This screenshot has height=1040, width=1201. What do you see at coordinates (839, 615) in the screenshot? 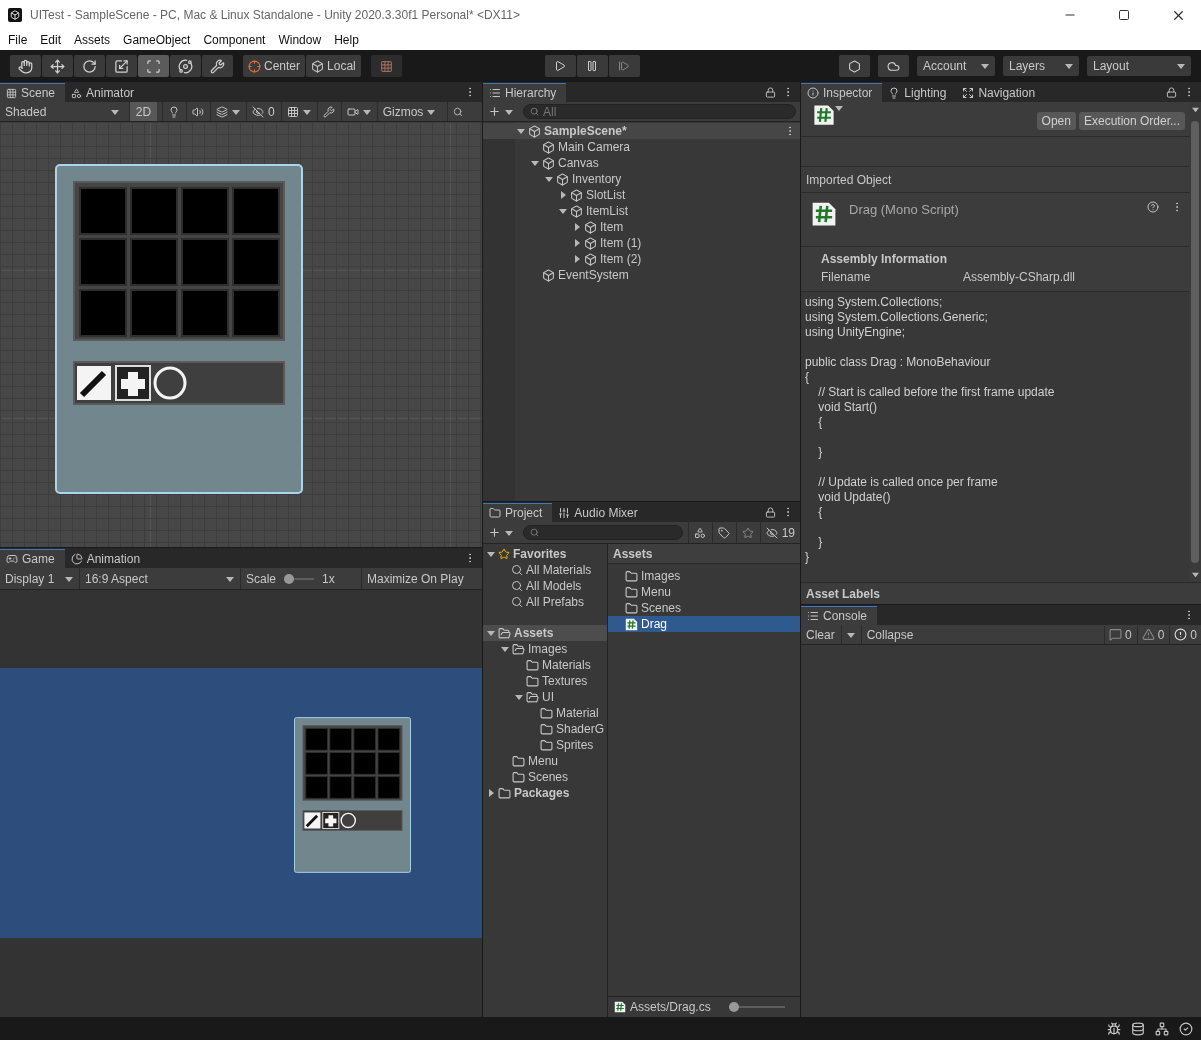
I see `panel-tab: Console` at bounding box center [839, 615].